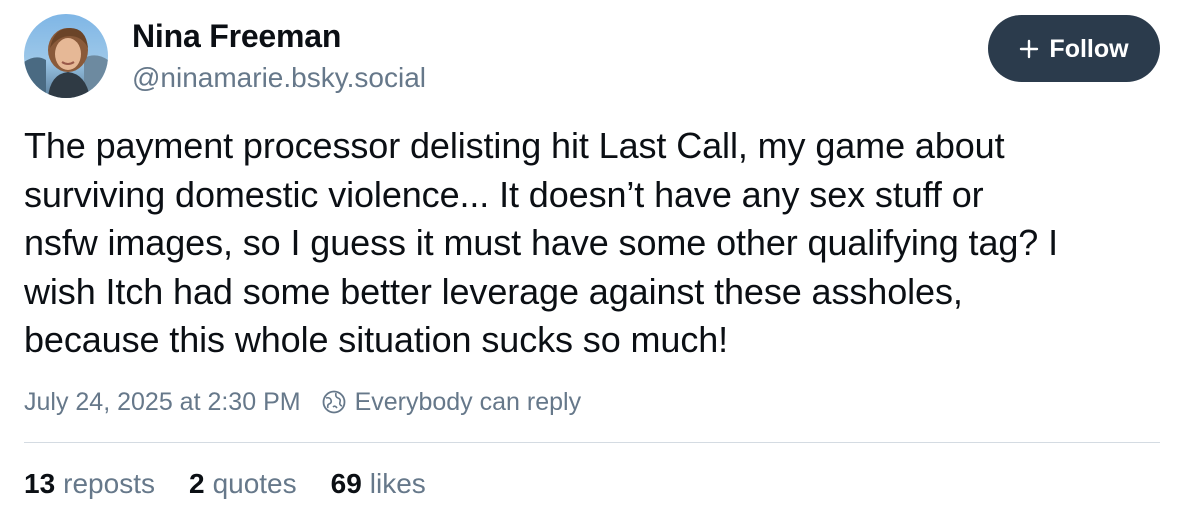  I want to click on likes-stat: 69 likes, so click(378, 484).